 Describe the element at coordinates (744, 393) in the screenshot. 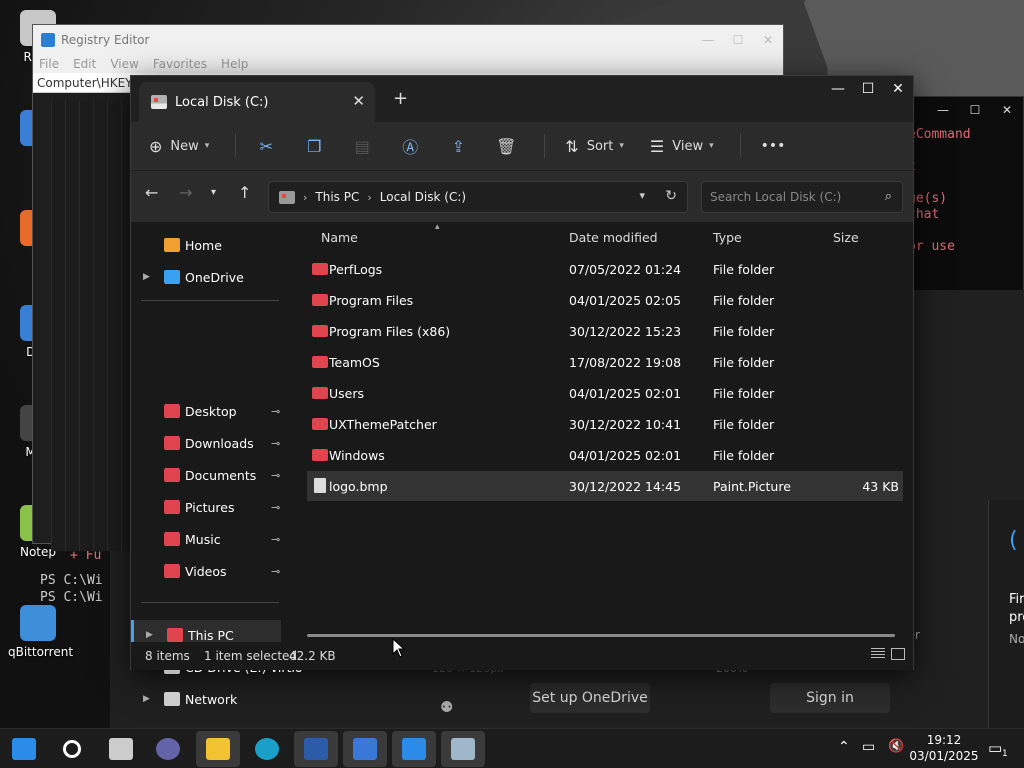

I see `file-type: File folder` at that location.